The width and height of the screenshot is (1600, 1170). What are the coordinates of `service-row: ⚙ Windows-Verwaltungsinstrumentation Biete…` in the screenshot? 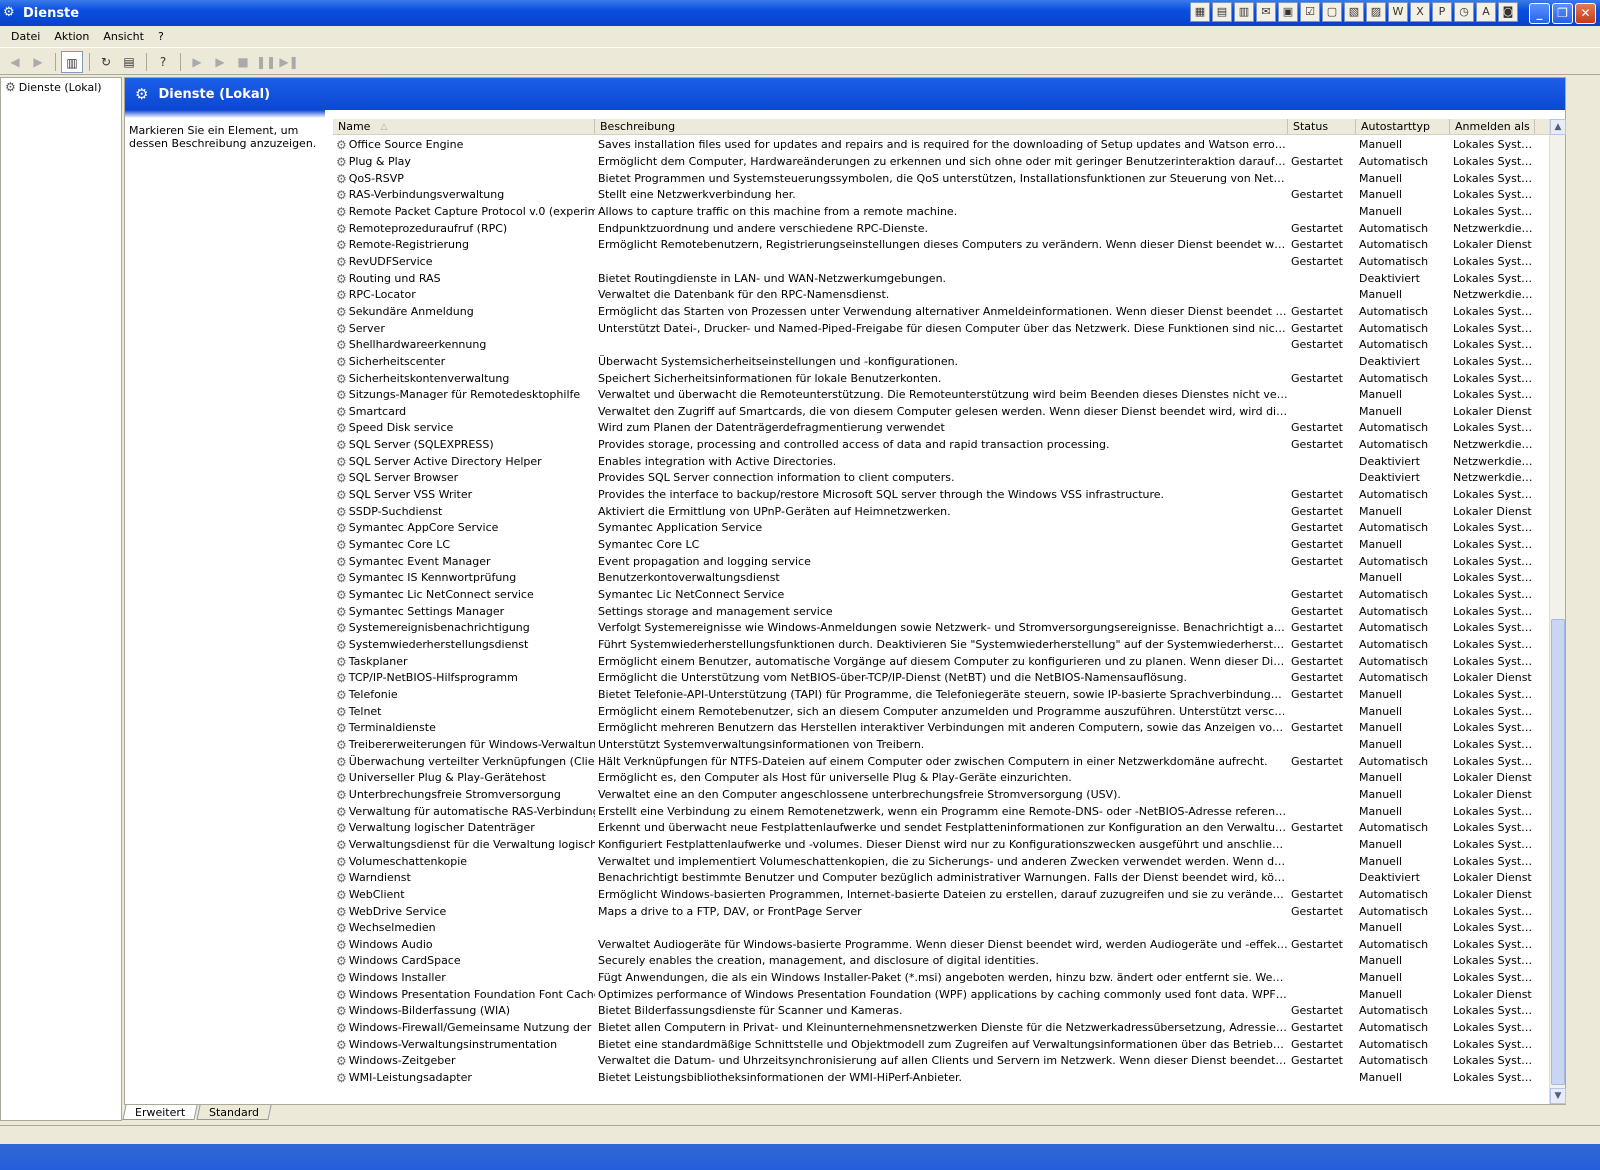 It's located at (949, 1044).